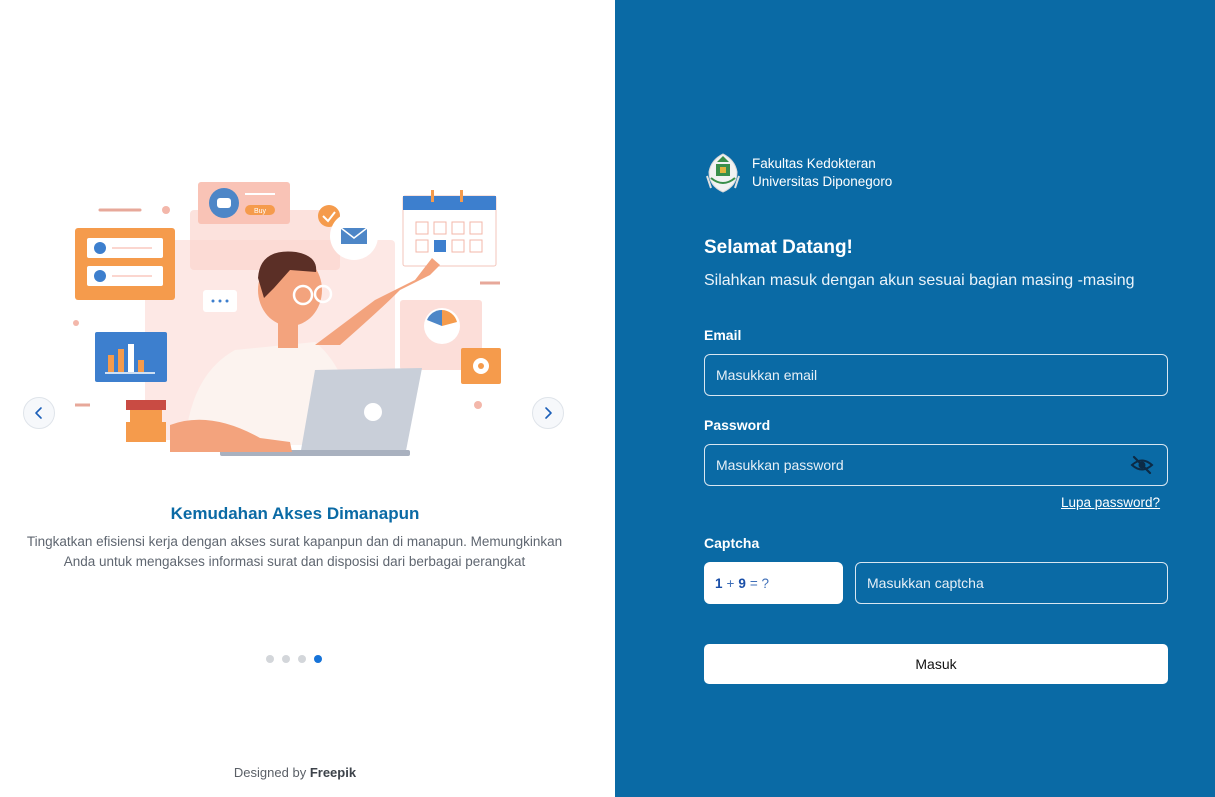 Image resolution: width=1215 pixels, height=797 pixels. Describe the element at coordinates (936, 465) in the screenshot. I see `password-field` at that location.